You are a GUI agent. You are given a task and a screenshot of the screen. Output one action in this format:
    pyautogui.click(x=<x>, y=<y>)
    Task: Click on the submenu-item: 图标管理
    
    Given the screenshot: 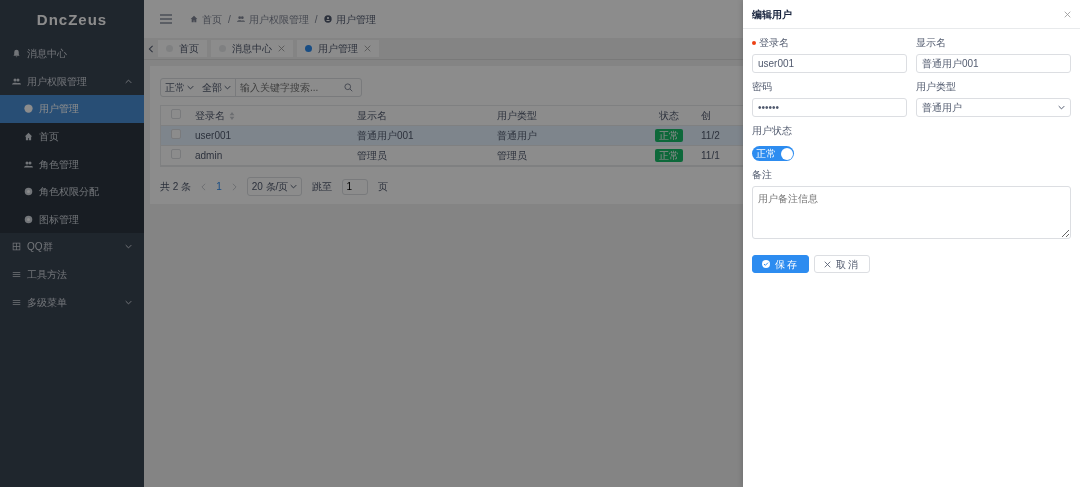 What is the action you would take?
    pyautogui.click(x=72, y=219)
    